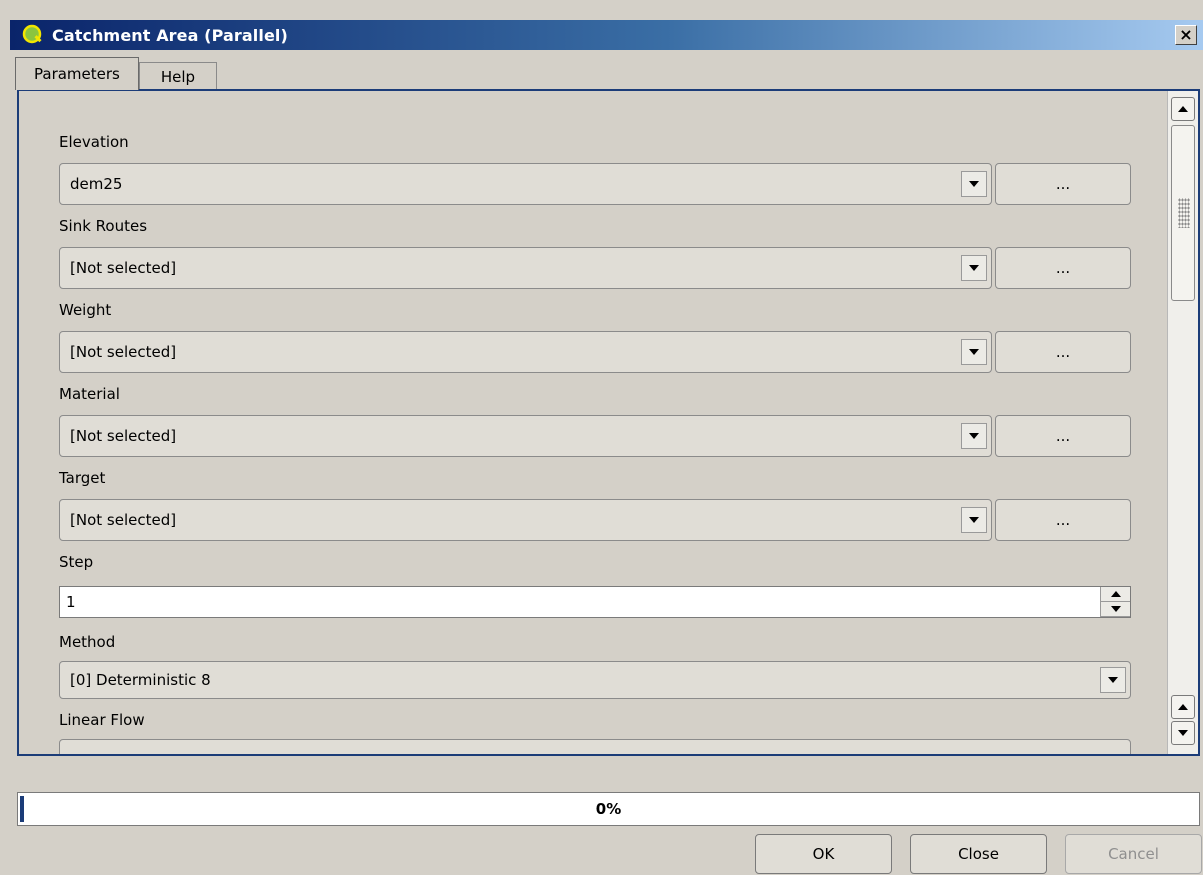 This screenshot has width=1203, height=875. I want to click on window-title: Catchment Area (Parallel), so click(170, 35).